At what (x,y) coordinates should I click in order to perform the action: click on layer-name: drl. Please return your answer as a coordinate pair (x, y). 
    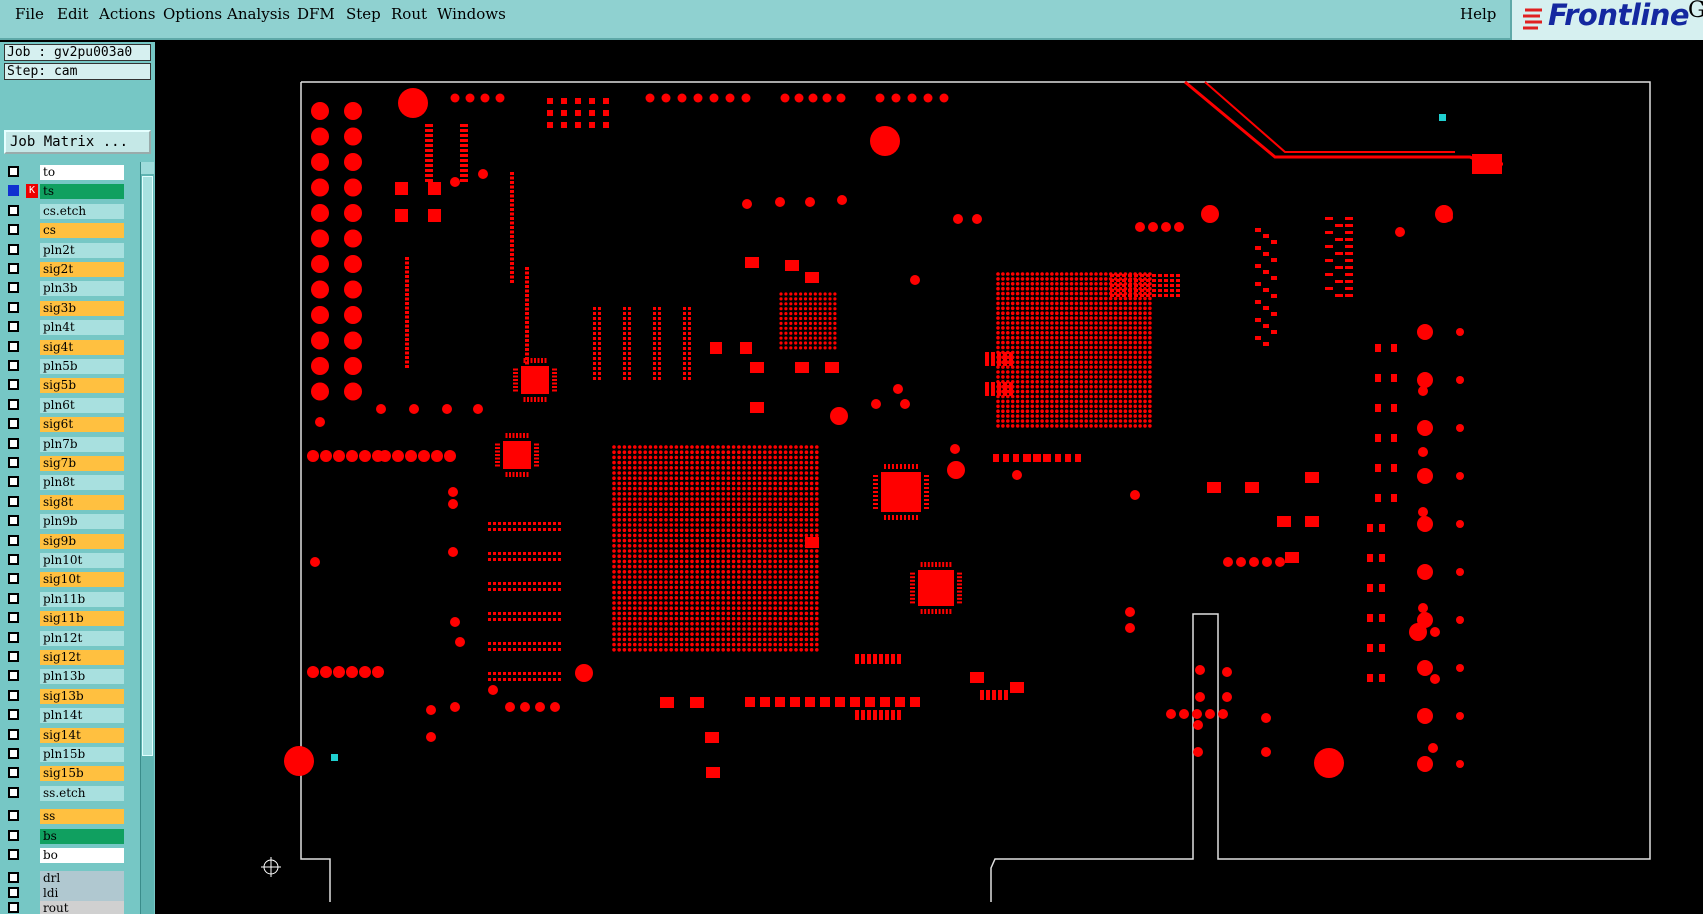
    Looking at the image, I should click on (82, 878).